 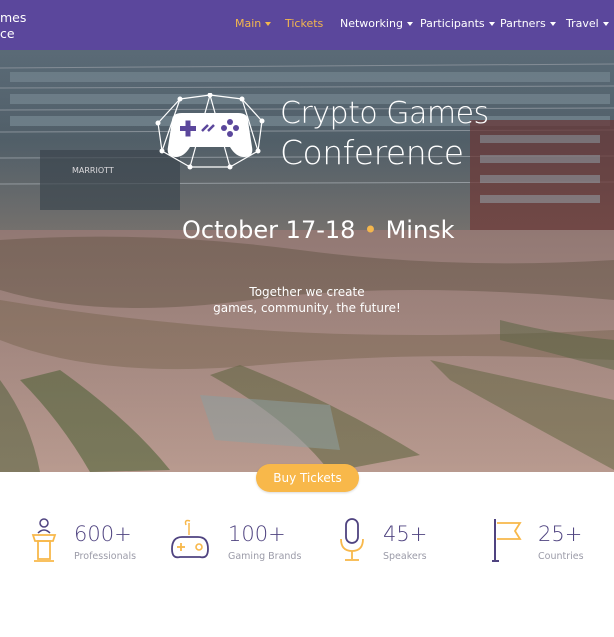 I want to click on nav-participants: Participants, so click(x=457, y=23).